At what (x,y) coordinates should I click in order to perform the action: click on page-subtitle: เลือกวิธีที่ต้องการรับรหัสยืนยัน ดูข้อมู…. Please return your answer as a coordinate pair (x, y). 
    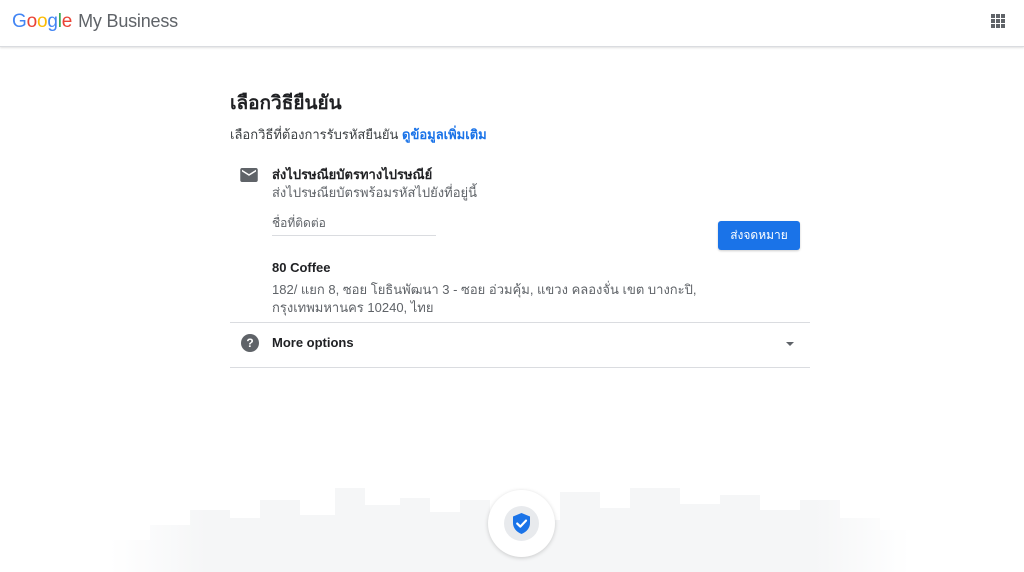
    Looking at the image, I should click on (520, 135).